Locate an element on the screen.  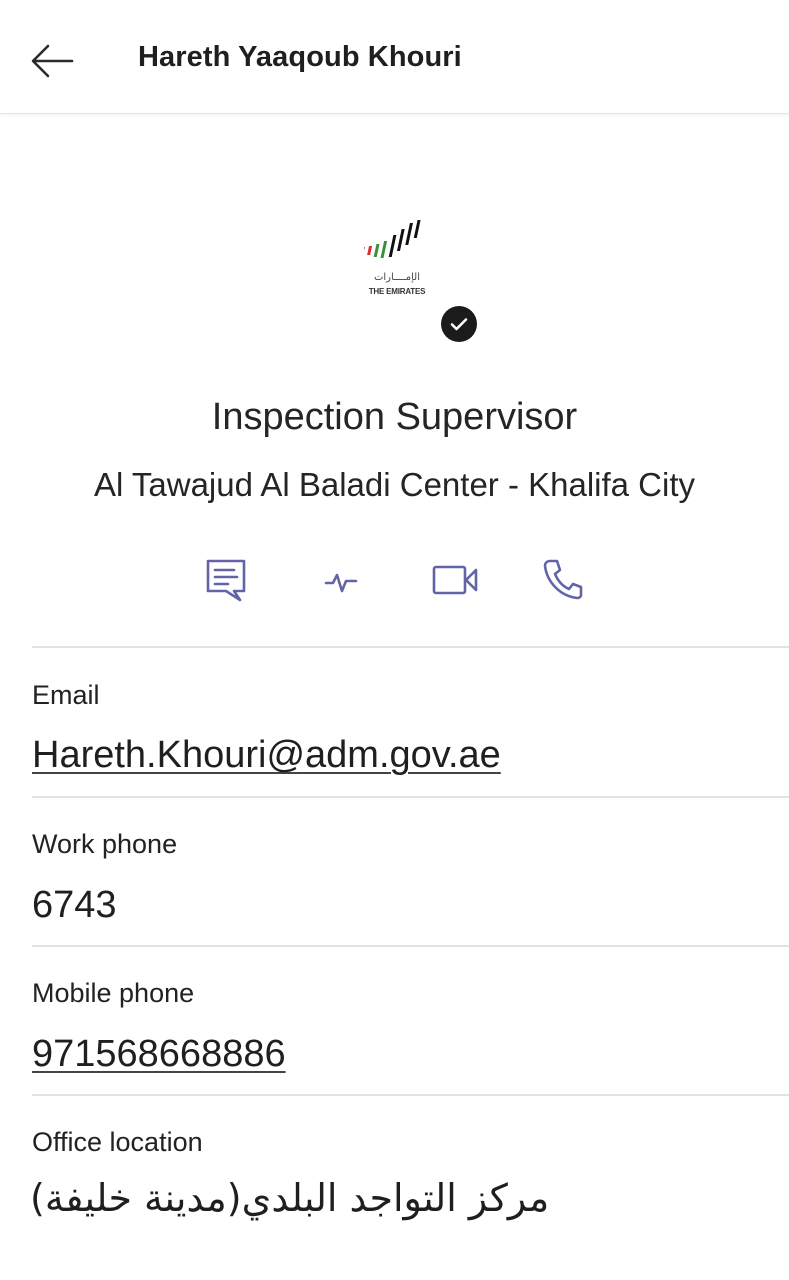
organization-logo: الإمــــارات THE EMIRATES is located at coordinates (395, 259).